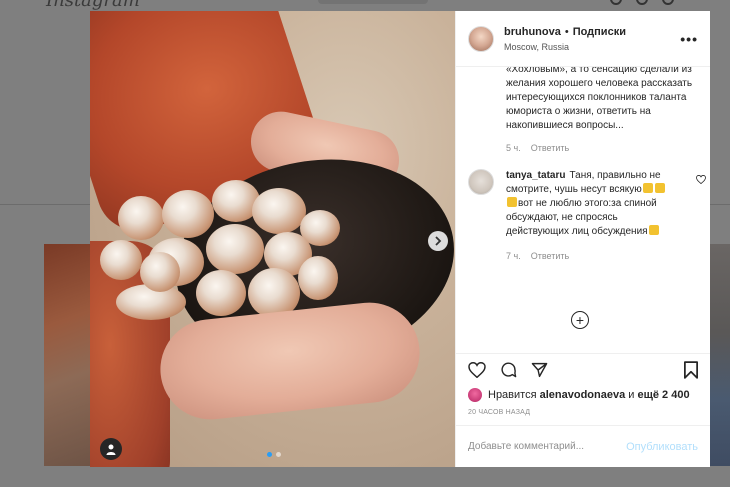 Image resolution: width=730 pixels, height=487 pixels. I want to click on more-dots-icon: •••, so click(689, 39).